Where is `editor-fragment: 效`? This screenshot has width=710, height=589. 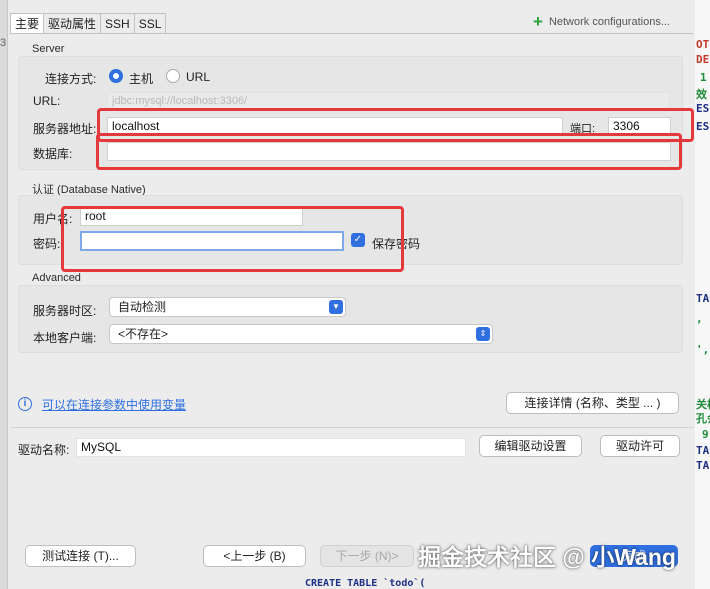
editor-fragment: 效 is located at coordinates (701, 94).